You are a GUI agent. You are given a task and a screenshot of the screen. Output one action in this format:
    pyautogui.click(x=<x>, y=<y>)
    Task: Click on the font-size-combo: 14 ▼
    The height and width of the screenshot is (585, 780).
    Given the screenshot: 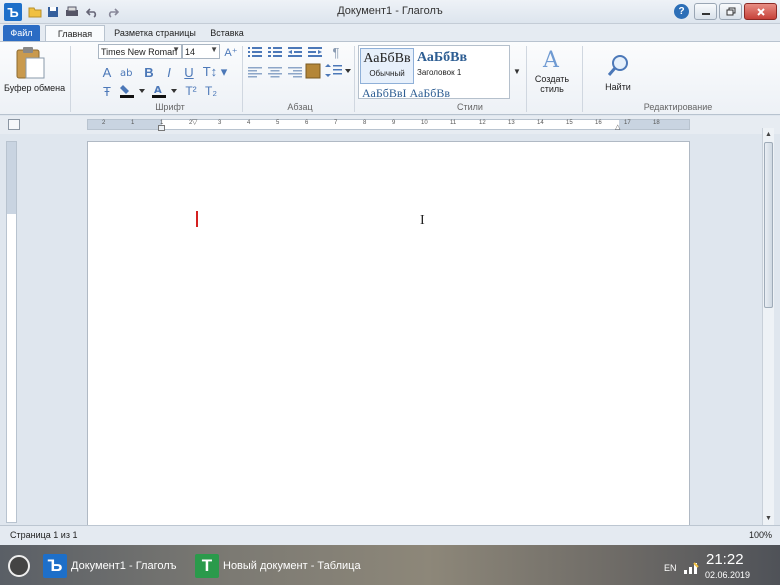 What is the action you would take?
    pyautogui.click(x=201, y=51)
    